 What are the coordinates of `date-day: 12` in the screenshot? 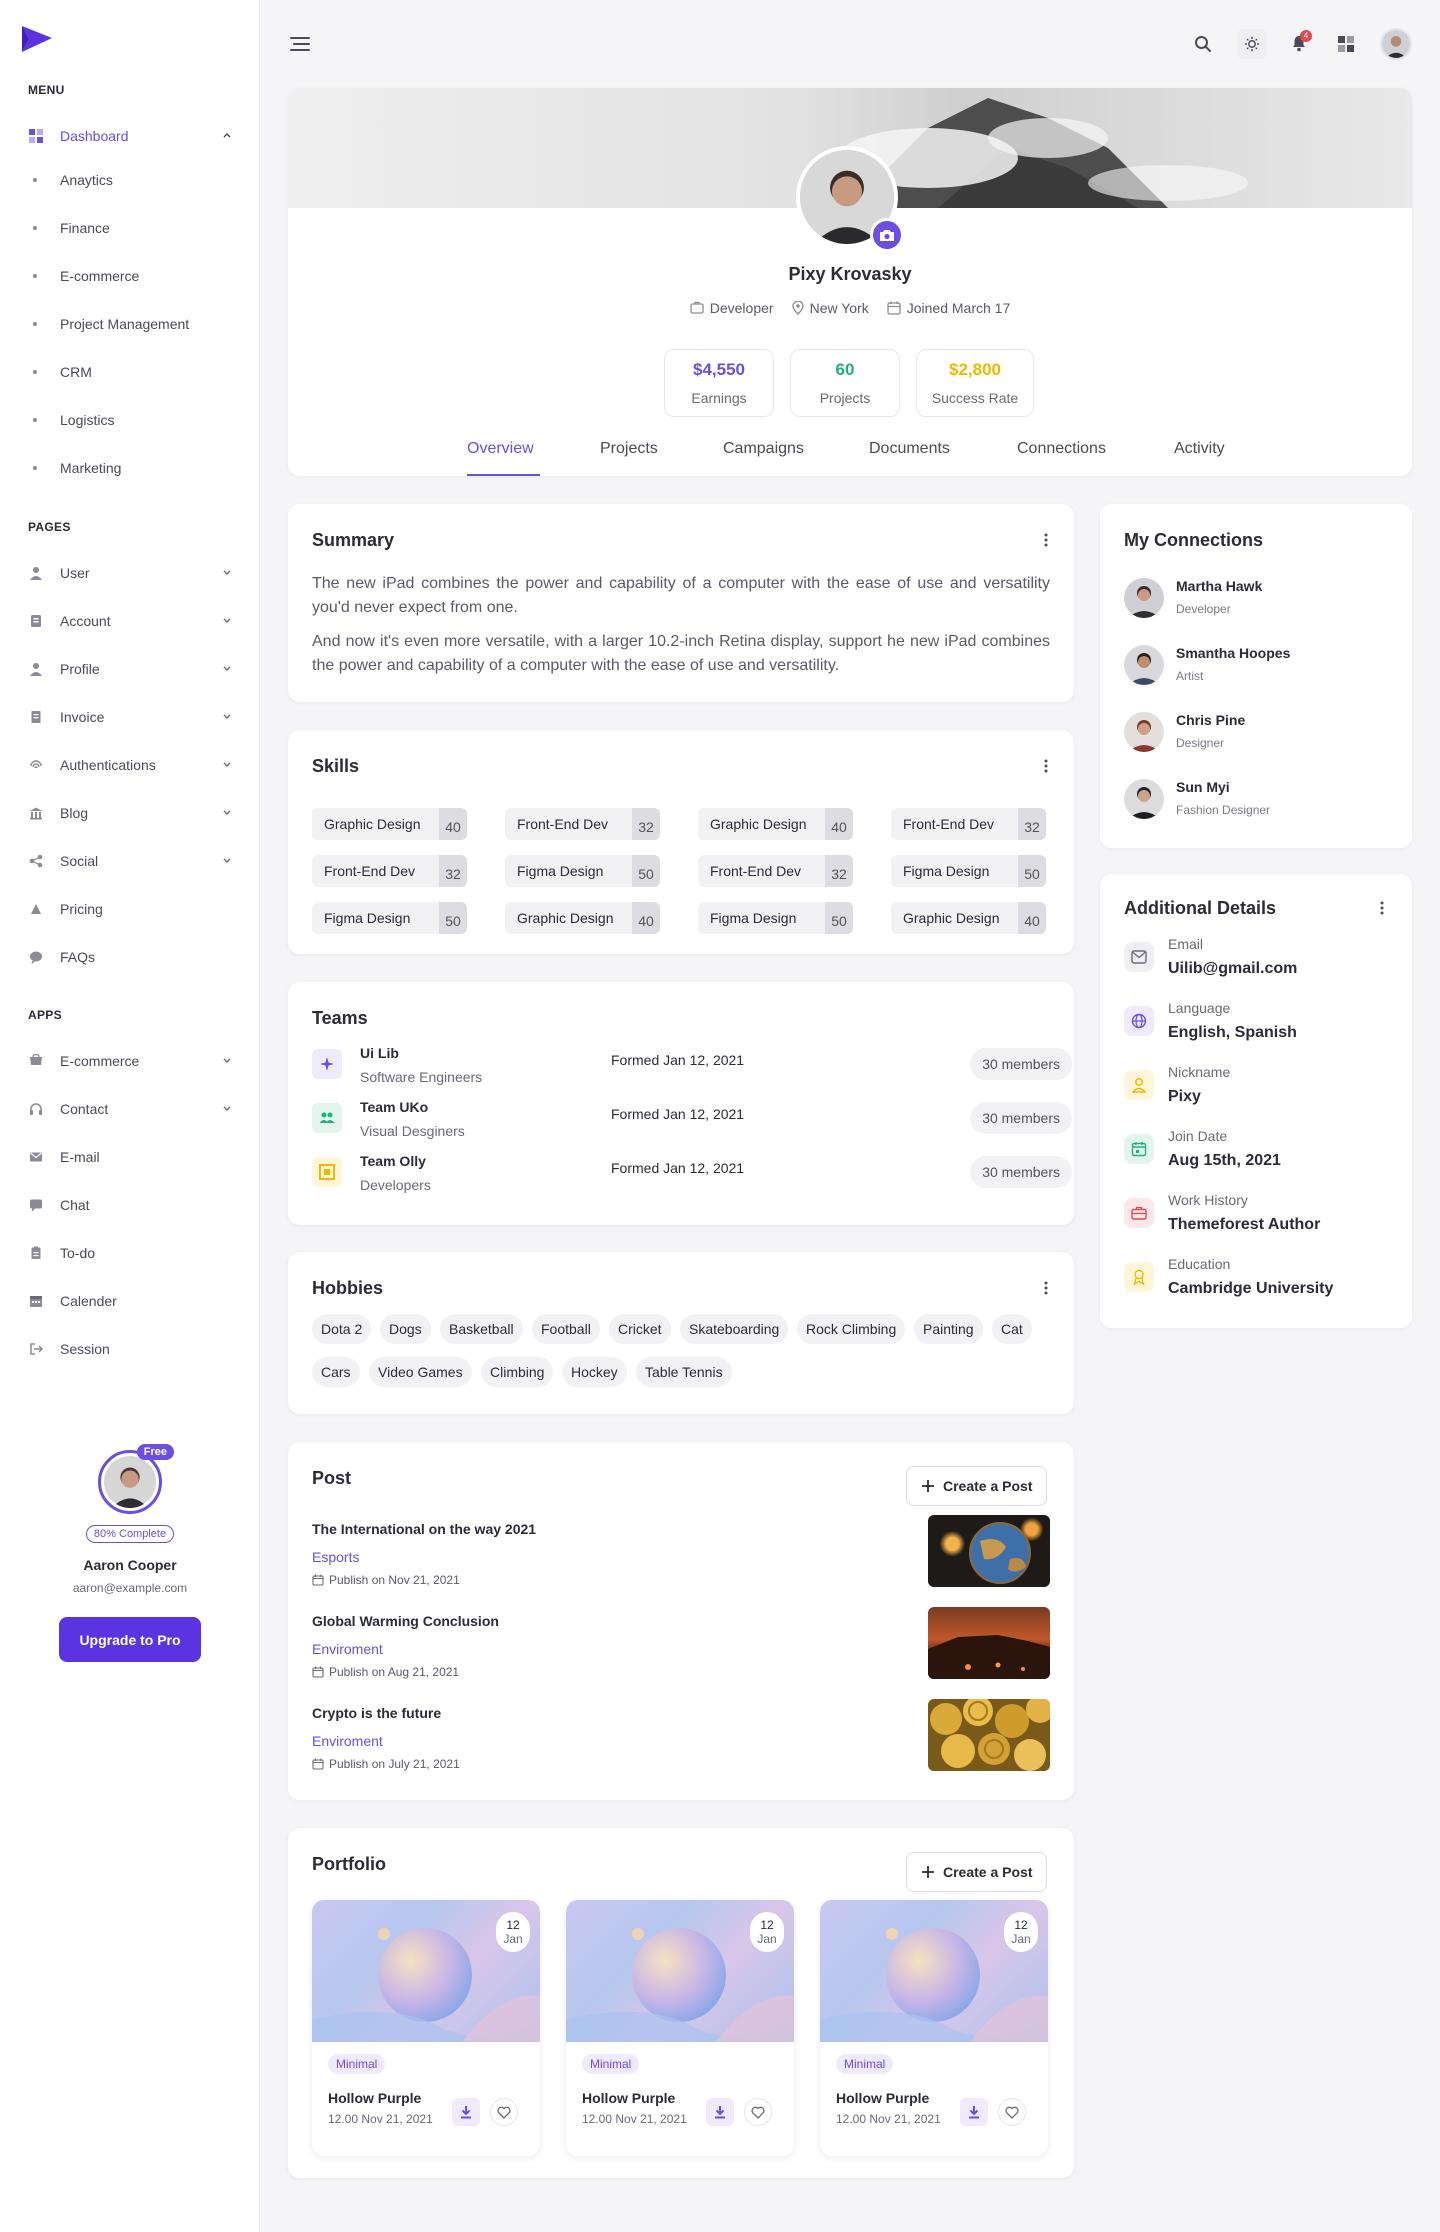 It's located at (513, 1925).